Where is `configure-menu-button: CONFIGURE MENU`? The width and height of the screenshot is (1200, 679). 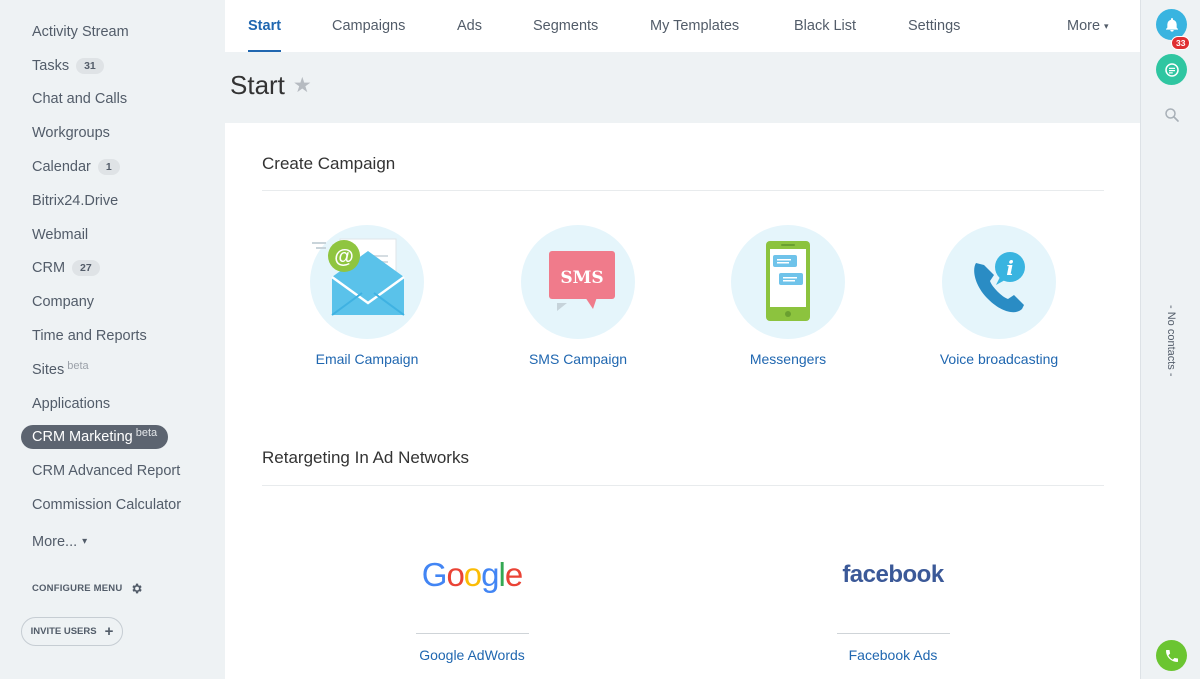
configure-menu-button: CONFIGURE MENU is located at coordinates (87, 588).